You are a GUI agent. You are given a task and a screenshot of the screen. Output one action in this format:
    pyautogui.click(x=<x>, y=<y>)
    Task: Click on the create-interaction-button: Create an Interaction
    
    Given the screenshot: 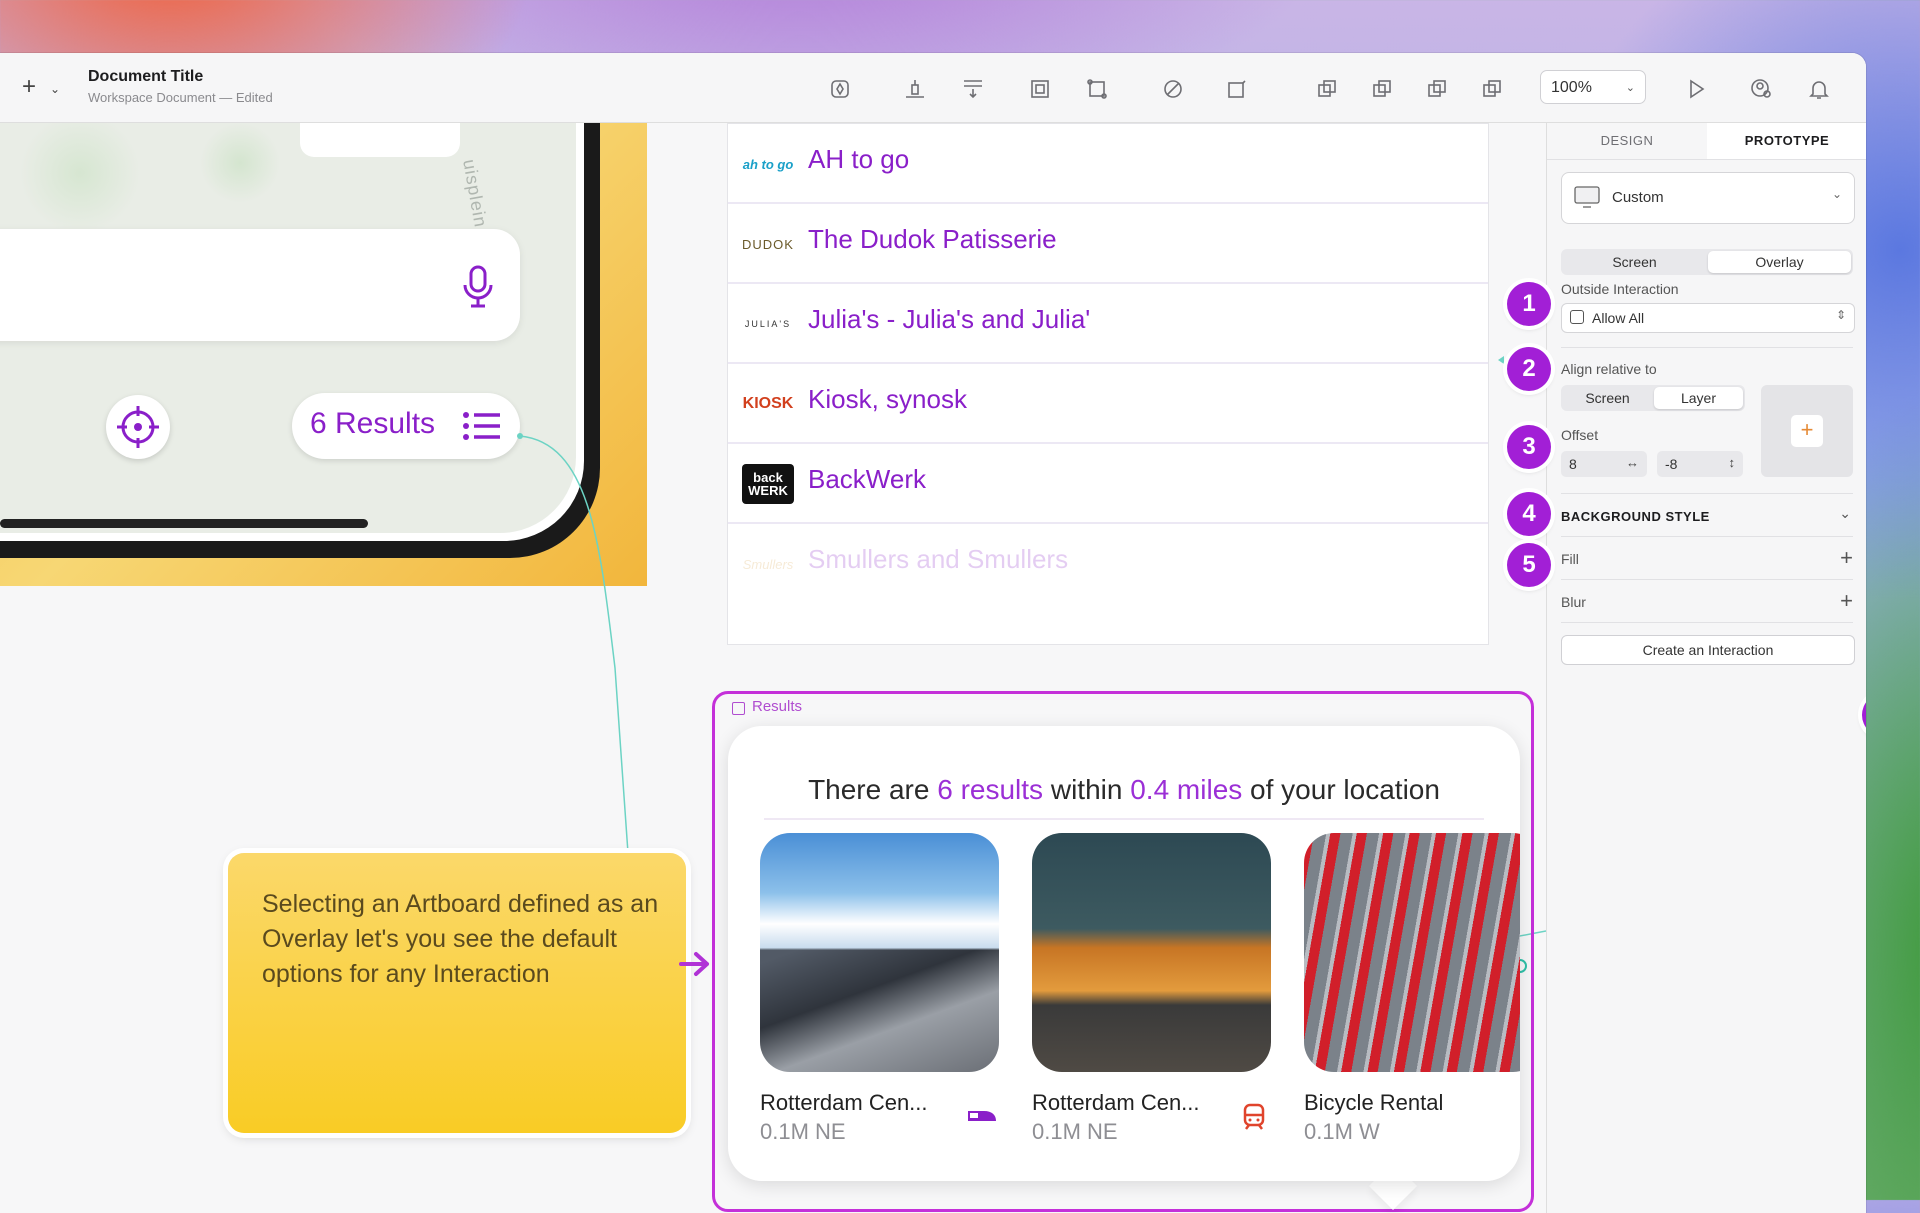 What is the action you would take?
    pyautogui.click(x=1708, y=650)
    